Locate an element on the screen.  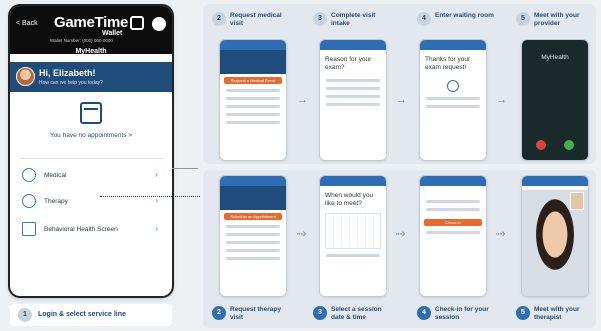
step-text: Request therapy visit is located at coordinates (255, 313).